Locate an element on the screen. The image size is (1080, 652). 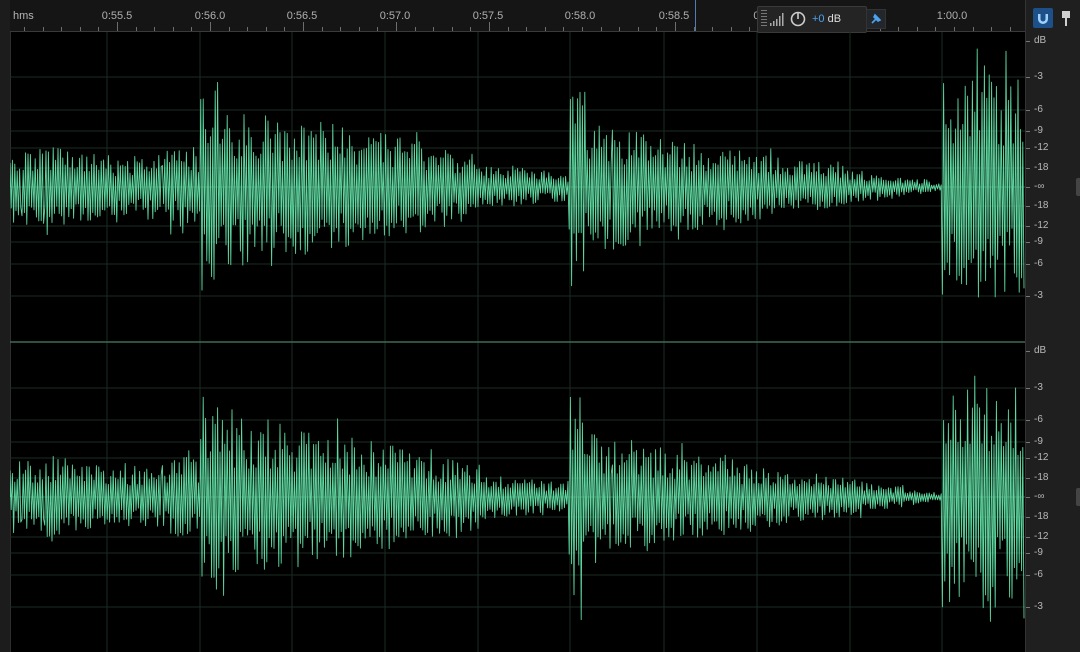
time-unit-label: hms is located at coordinates (23, 16).